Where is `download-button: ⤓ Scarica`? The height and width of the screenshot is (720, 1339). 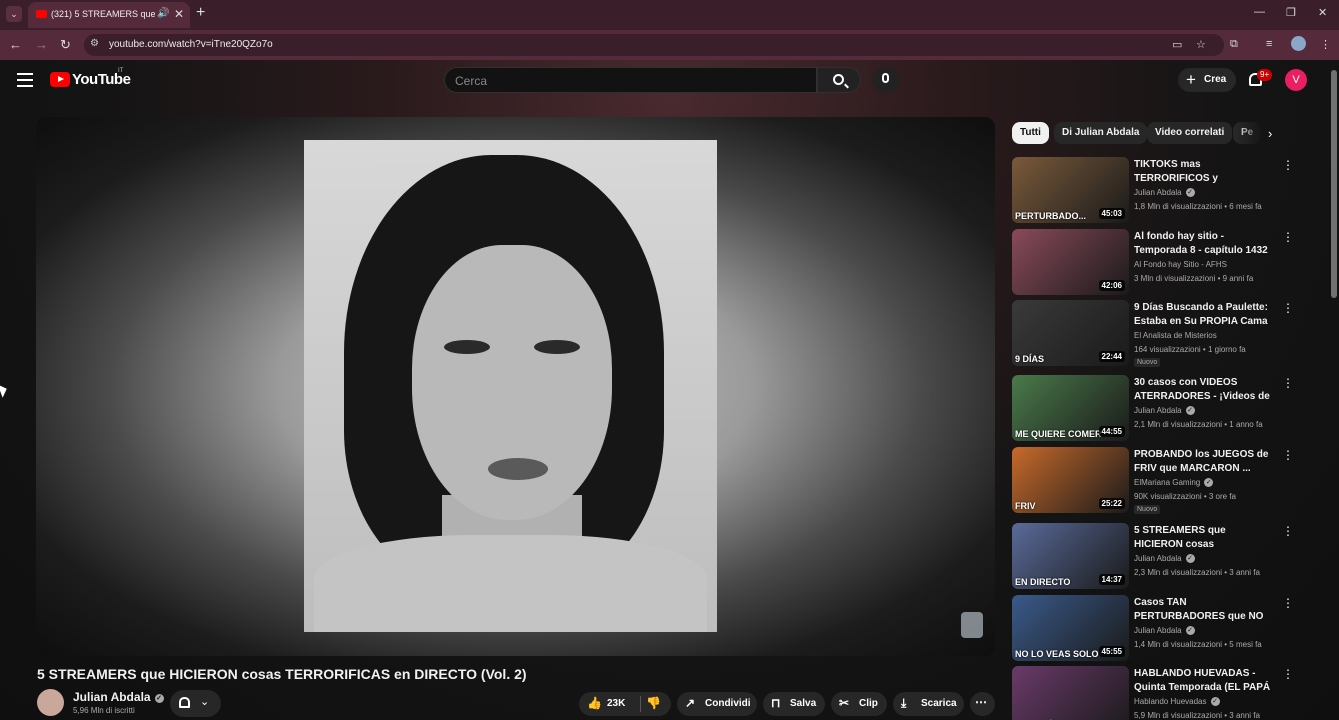 download-button: ⤓ Scarica is located at coordinates (928, 704).